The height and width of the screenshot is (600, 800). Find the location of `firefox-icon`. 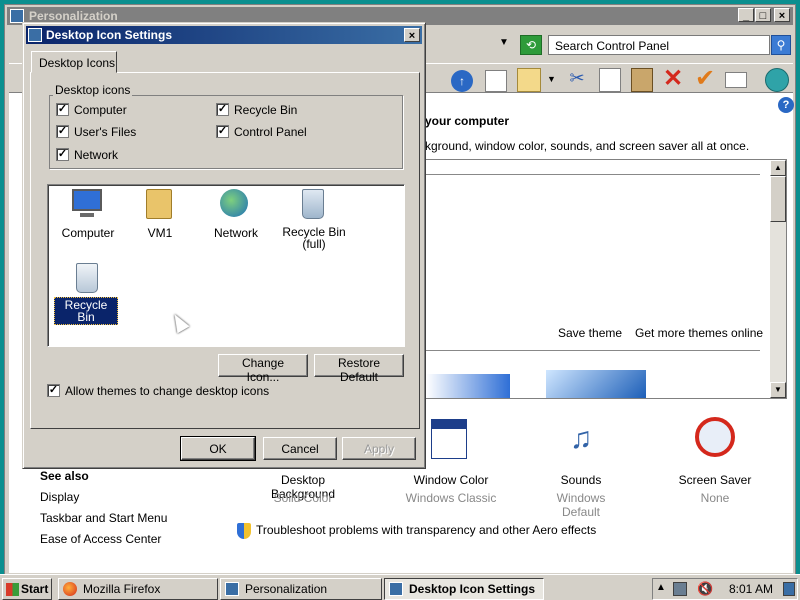

firefox-icon is located at coordinates (70, 589).